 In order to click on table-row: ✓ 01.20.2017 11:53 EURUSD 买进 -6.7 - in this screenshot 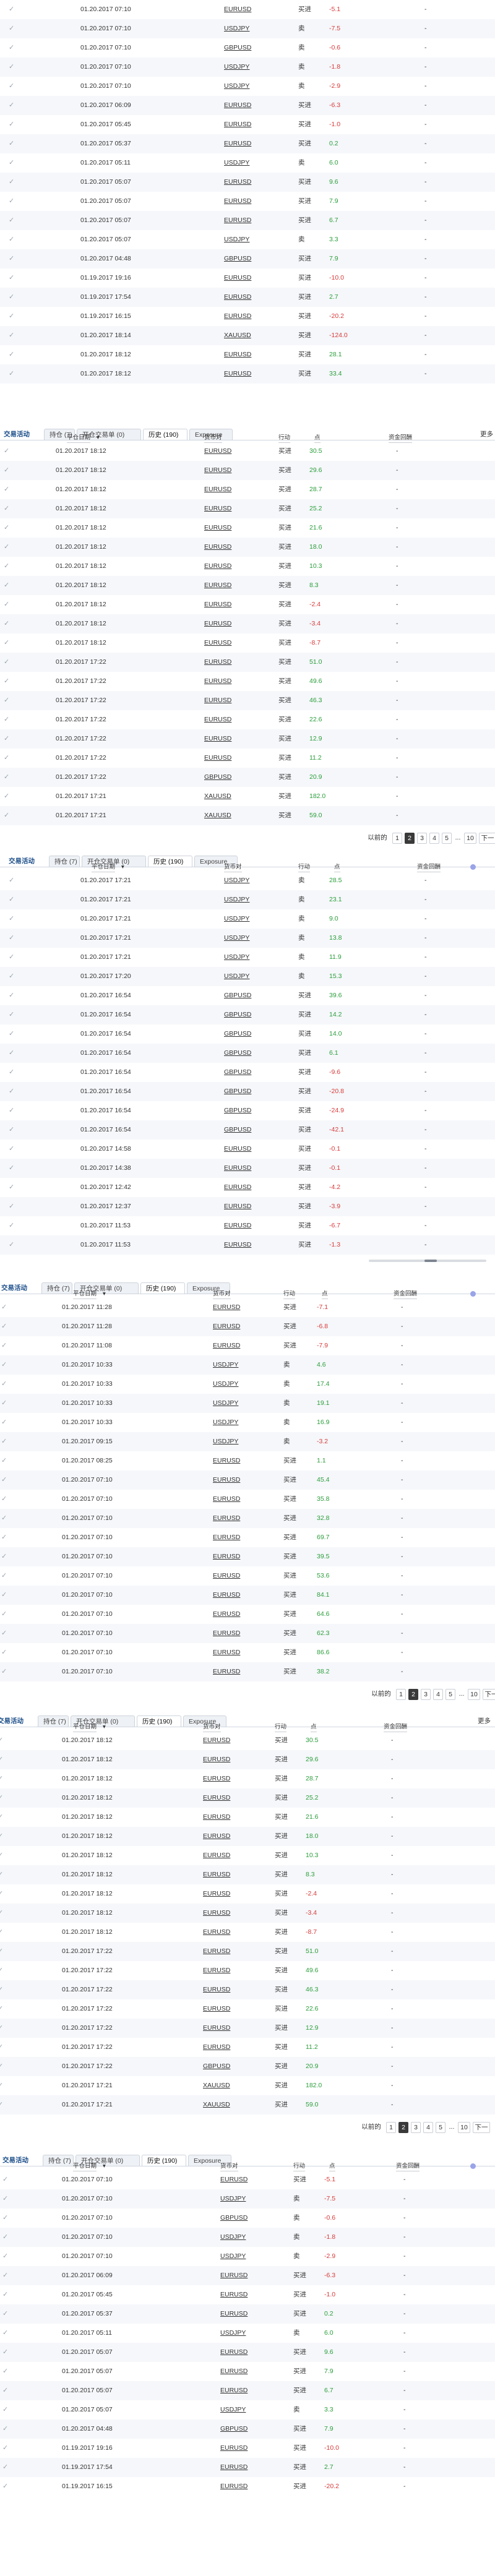, I will do `click(247, 1225)`.